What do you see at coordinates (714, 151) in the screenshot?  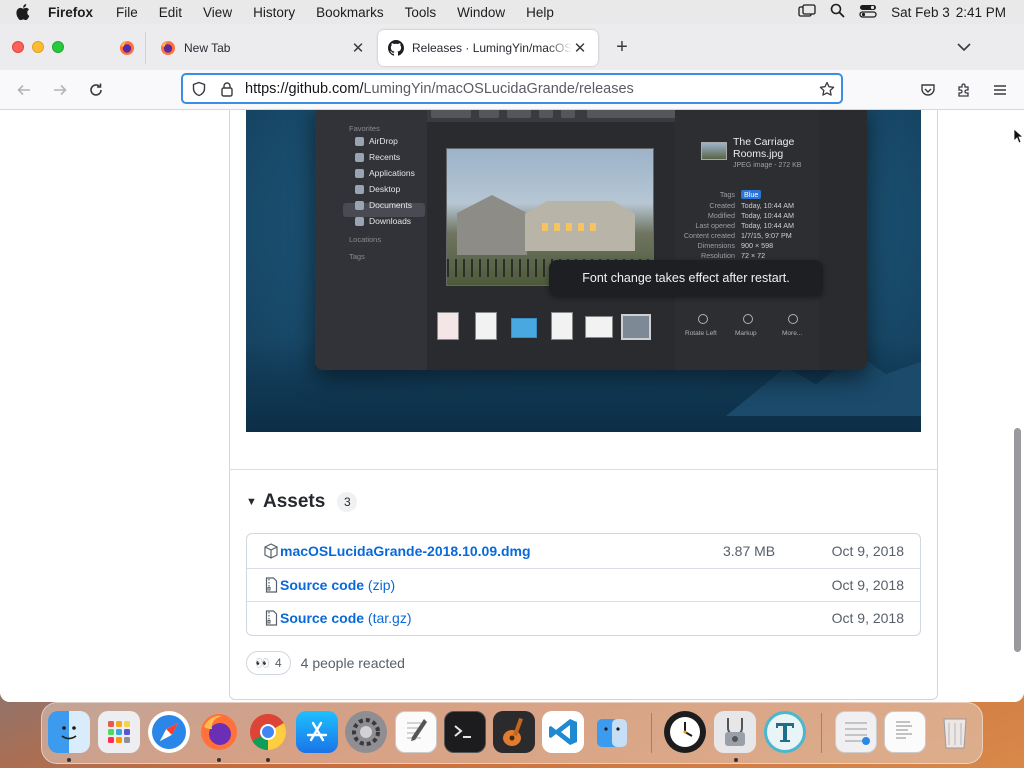 I see `file-thumbnail` at bounding box center [714, 151].